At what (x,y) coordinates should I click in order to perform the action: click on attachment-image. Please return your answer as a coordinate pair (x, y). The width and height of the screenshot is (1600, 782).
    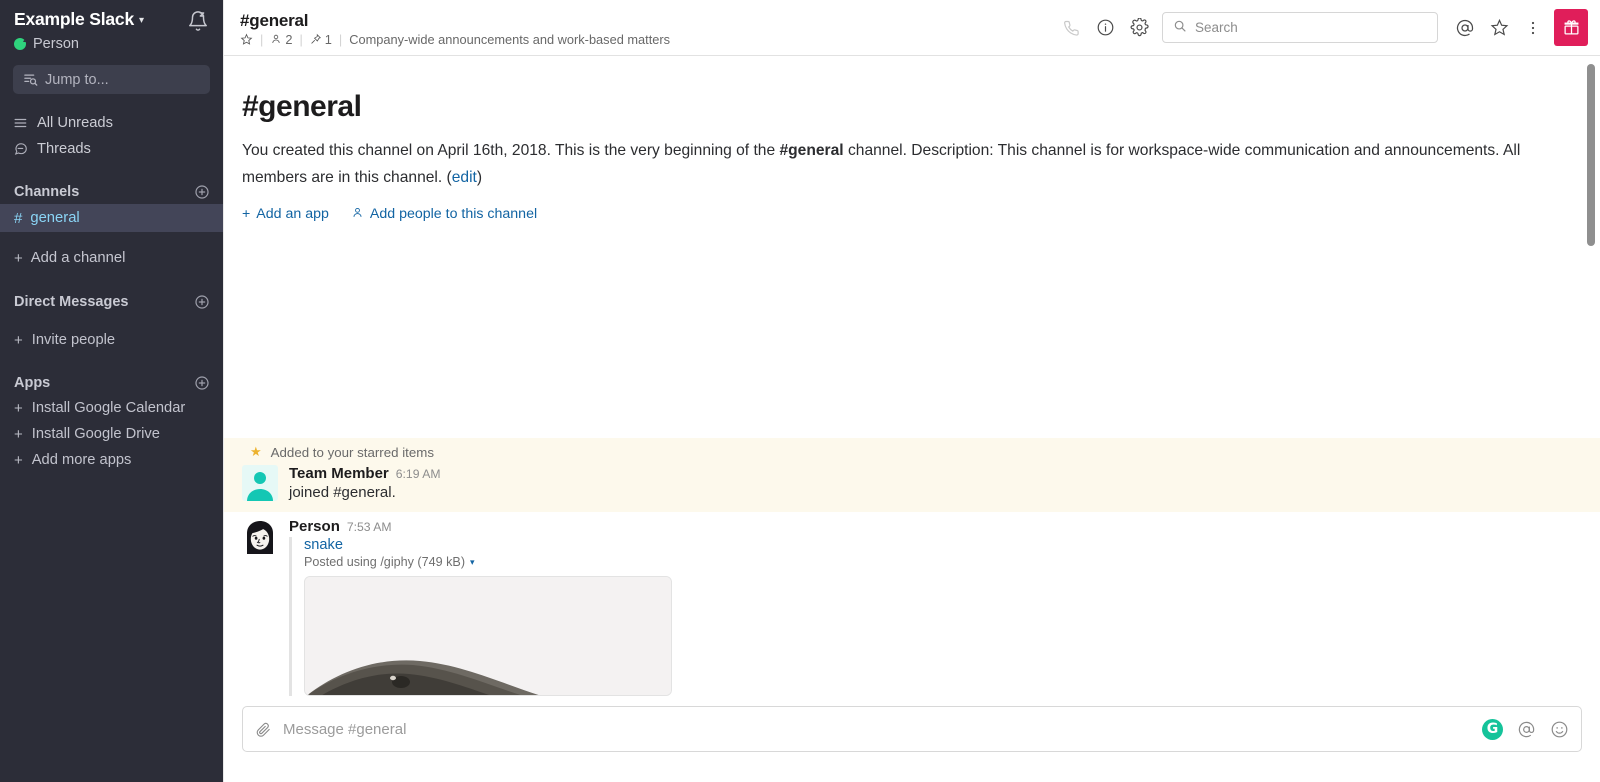
    Looking at the image, I should click on (488, 636).